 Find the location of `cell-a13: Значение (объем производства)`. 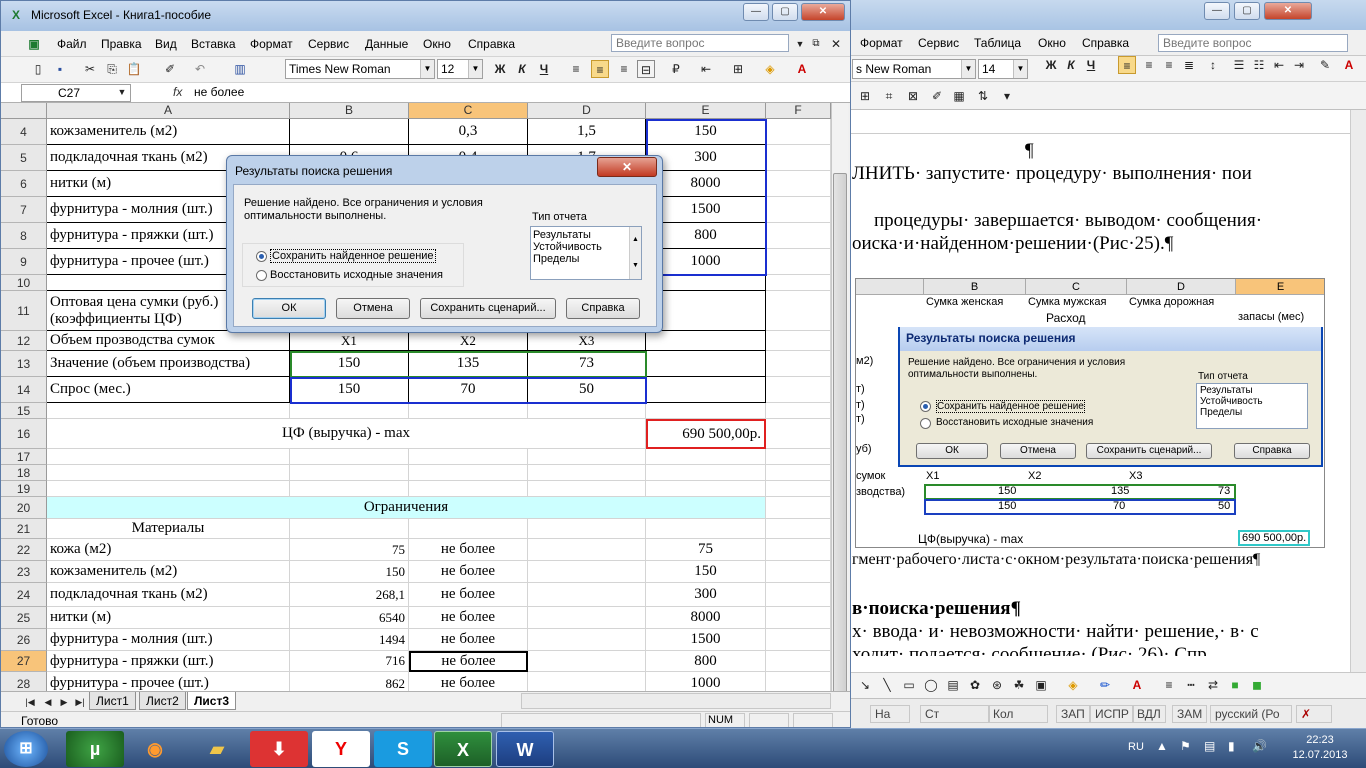

cell-a13: Значение (объем производства) is located at coordinates (168, 364).